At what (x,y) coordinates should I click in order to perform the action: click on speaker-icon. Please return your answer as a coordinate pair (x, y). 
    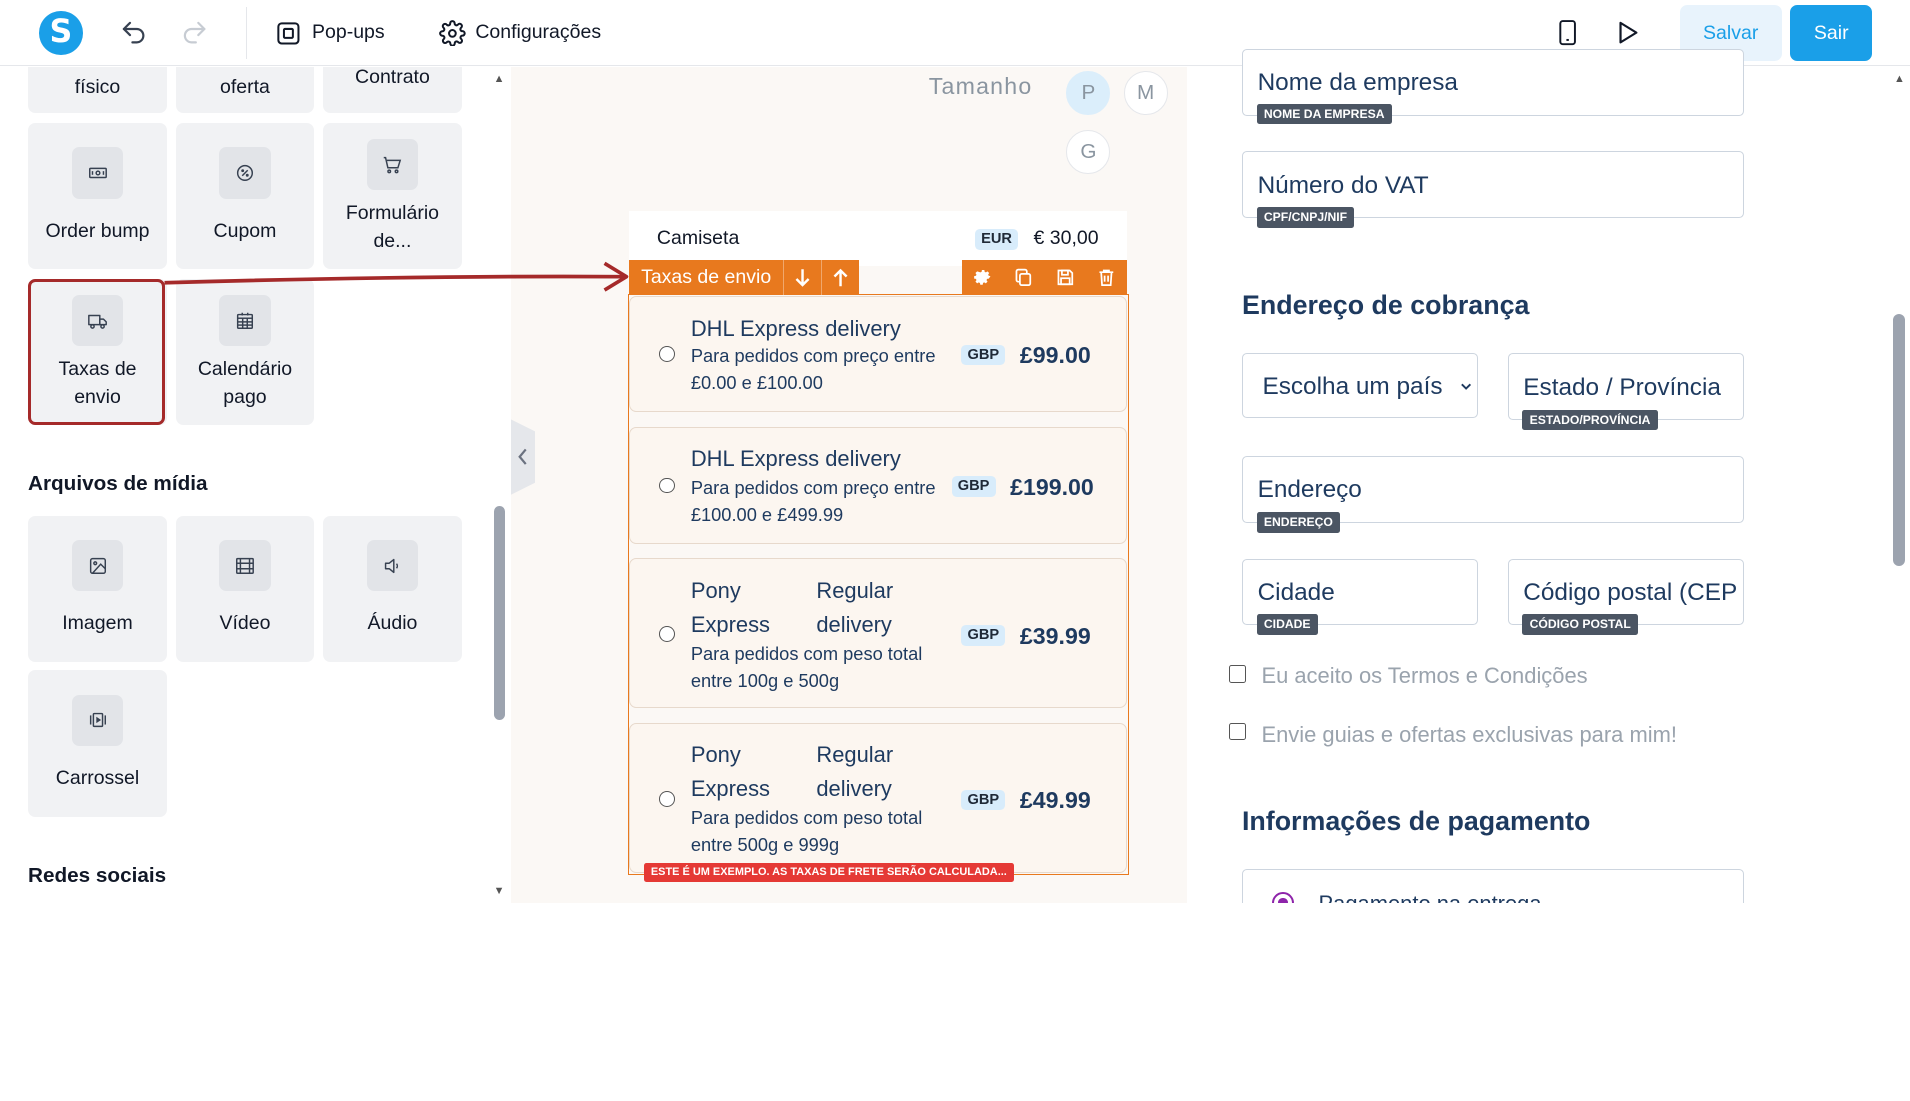
    Looking at the image, I should click on (392, 565).